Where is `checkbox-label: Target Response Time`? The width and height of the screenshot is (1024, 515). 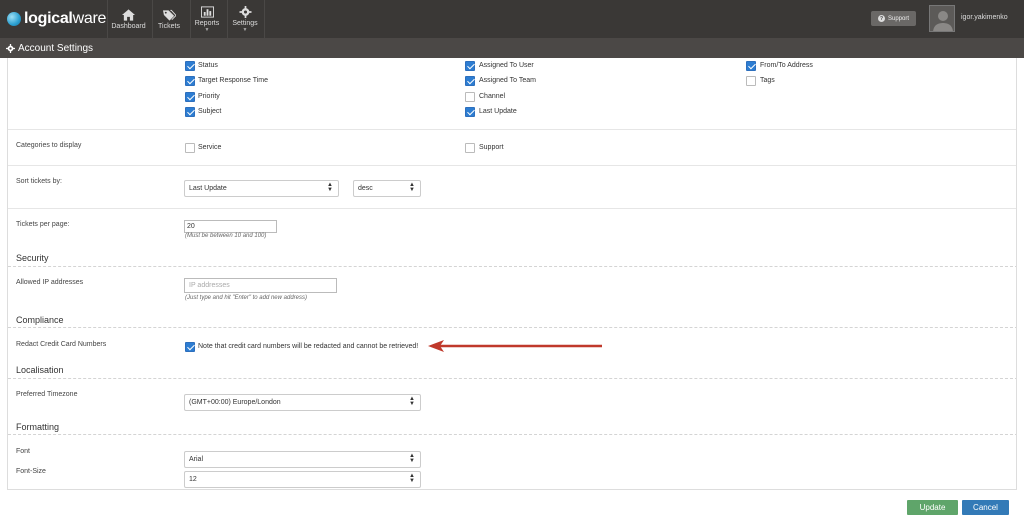
checkbox-label: Target Response Time is located at coordinates (233, 80).